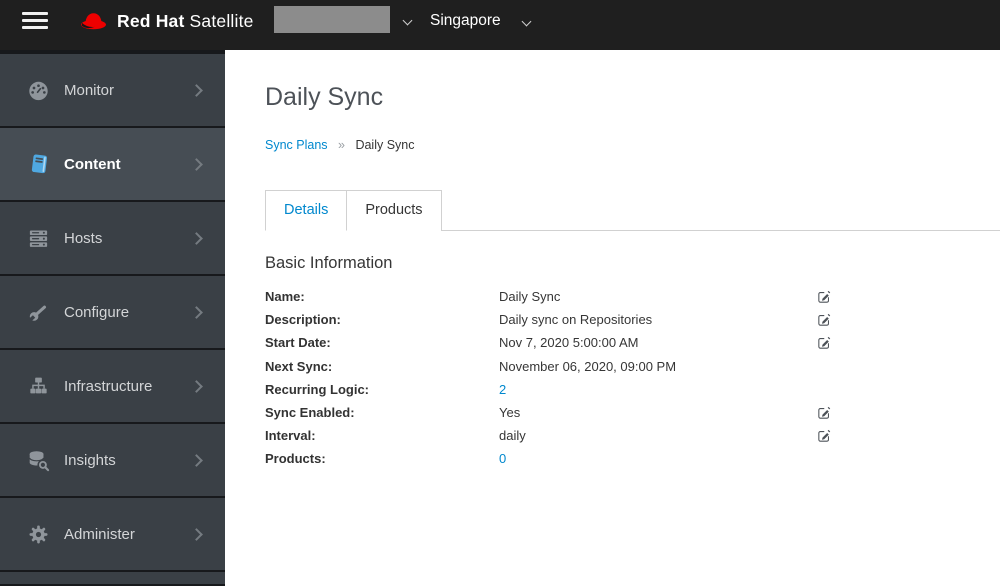  I want to click on info-row-products: Products: 0, so click(548, 458).